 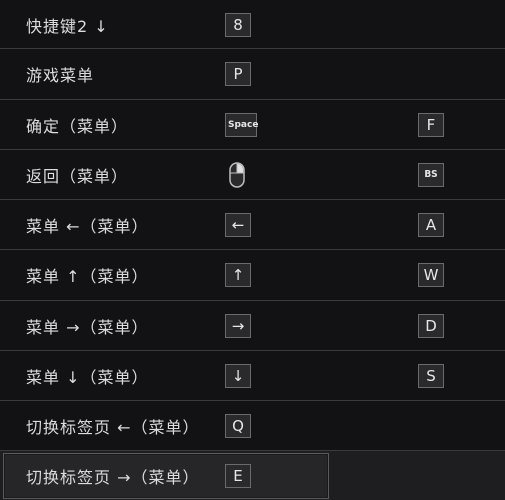 I want to click on keybinding-row: 游戏菜单 P, so click(x=252, y=73).